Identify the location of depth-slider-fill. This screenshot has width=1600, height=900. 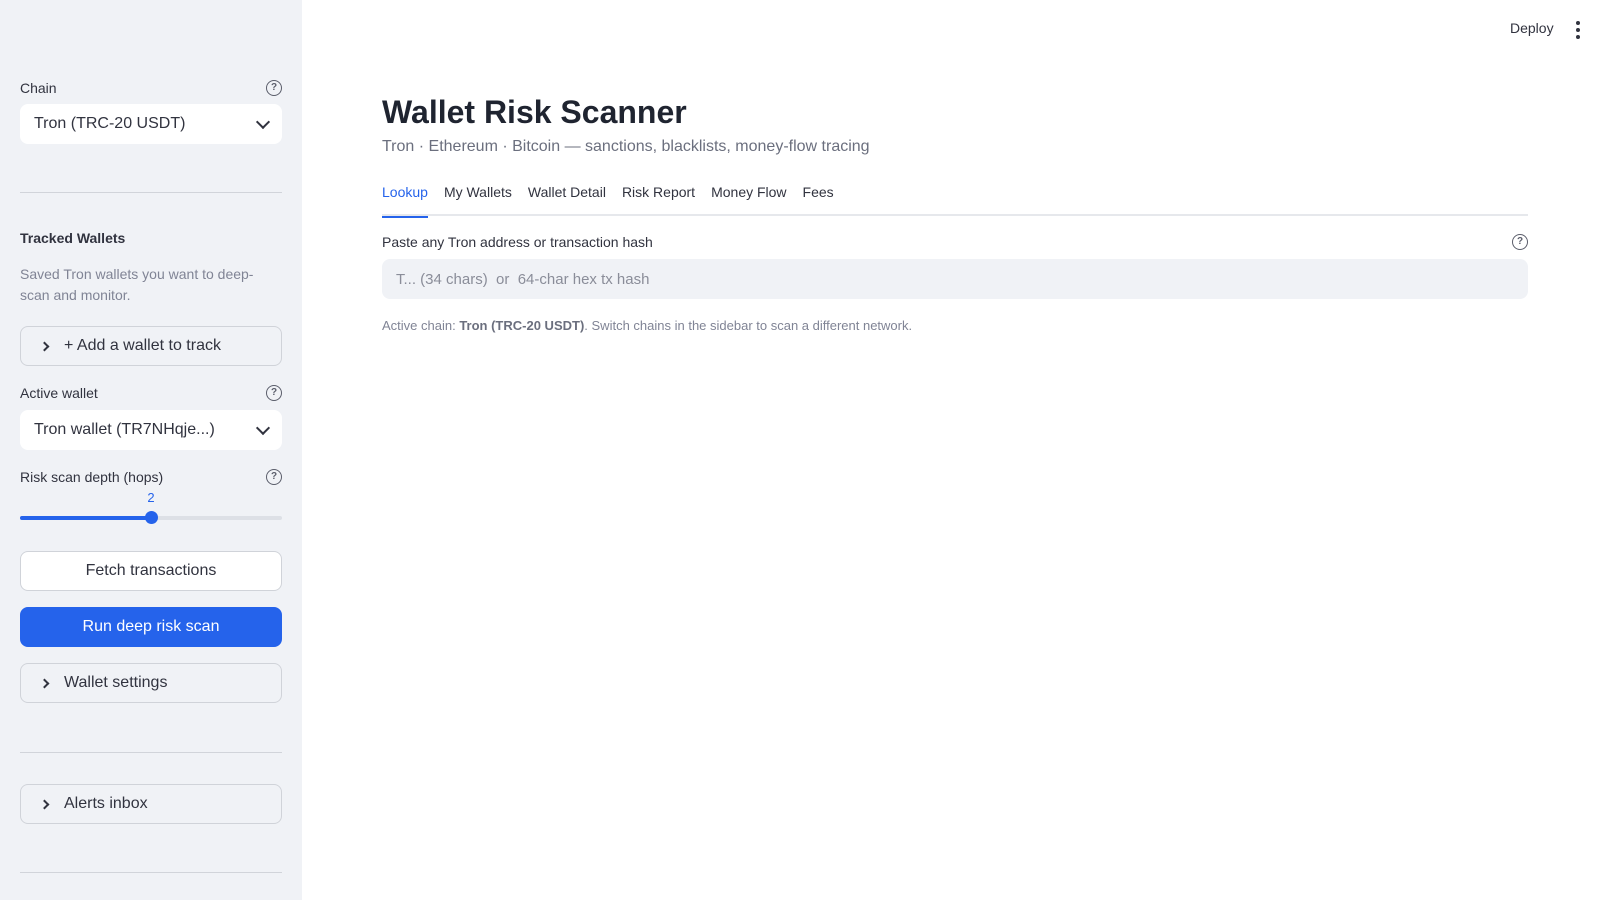
(85, 518).